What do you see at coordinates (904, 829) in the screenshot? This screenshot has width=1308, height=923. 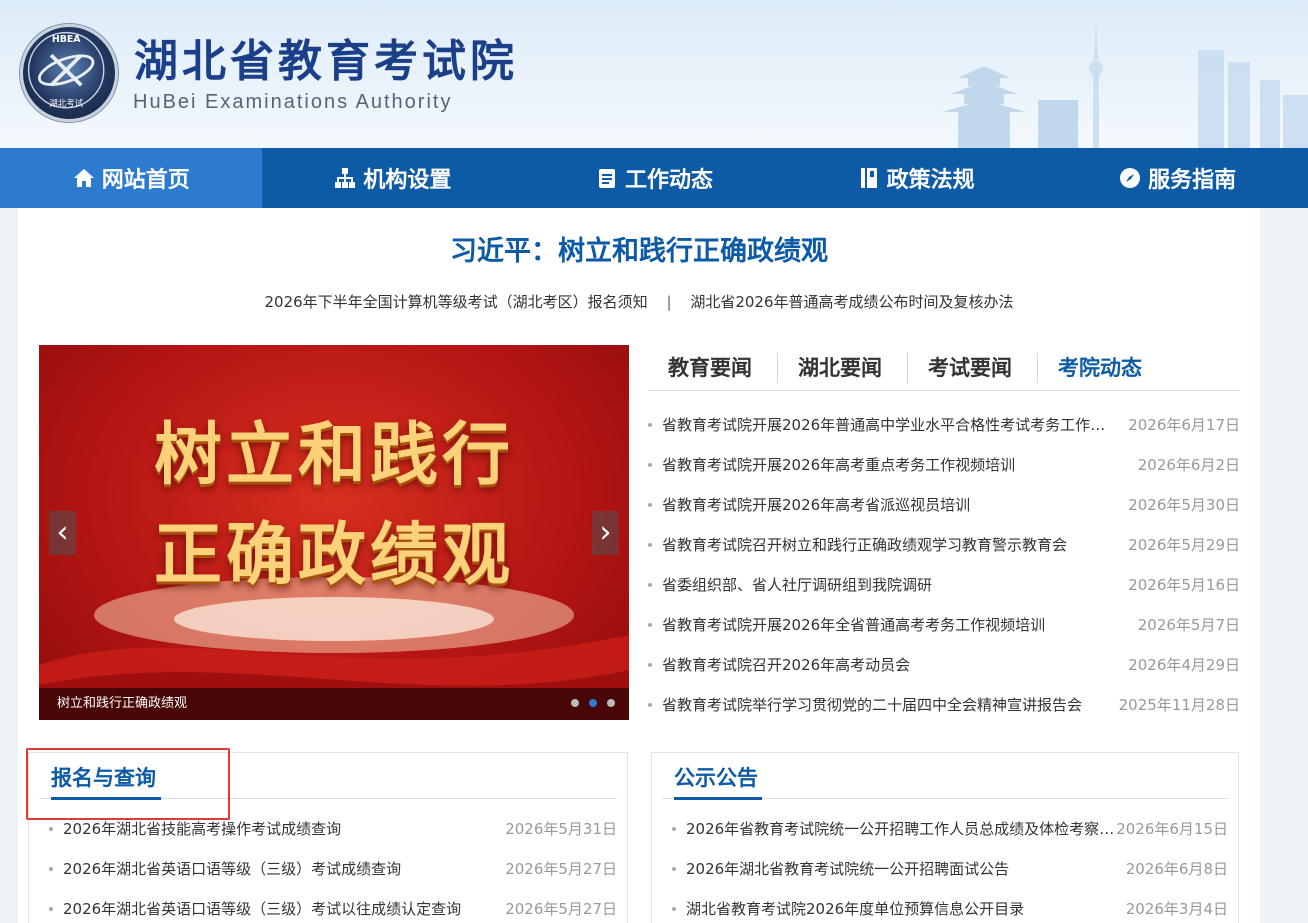 I see `item-title-link: 2026年省教育考试院统一公开招聘工作人员总成绩及体检考察人员名单公示` at bounding box center [904, 829].